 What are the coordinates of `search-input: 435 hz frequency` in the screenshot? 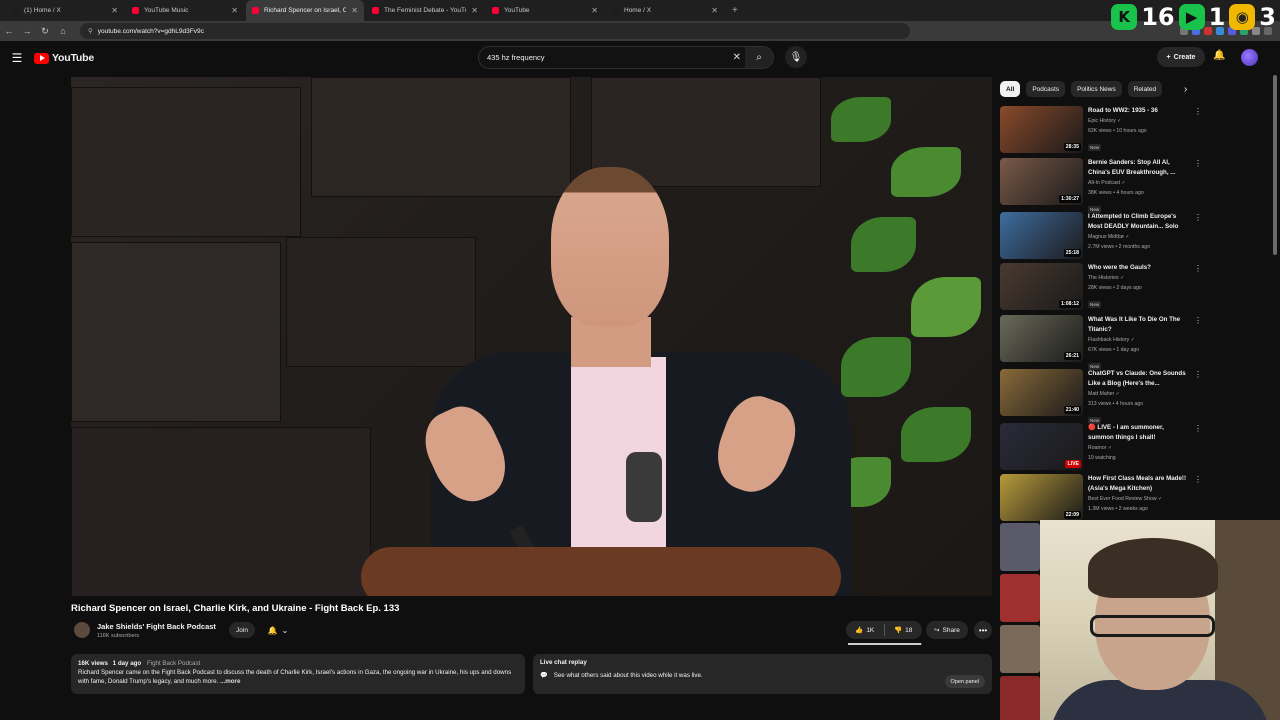 It's located at (516, 57).